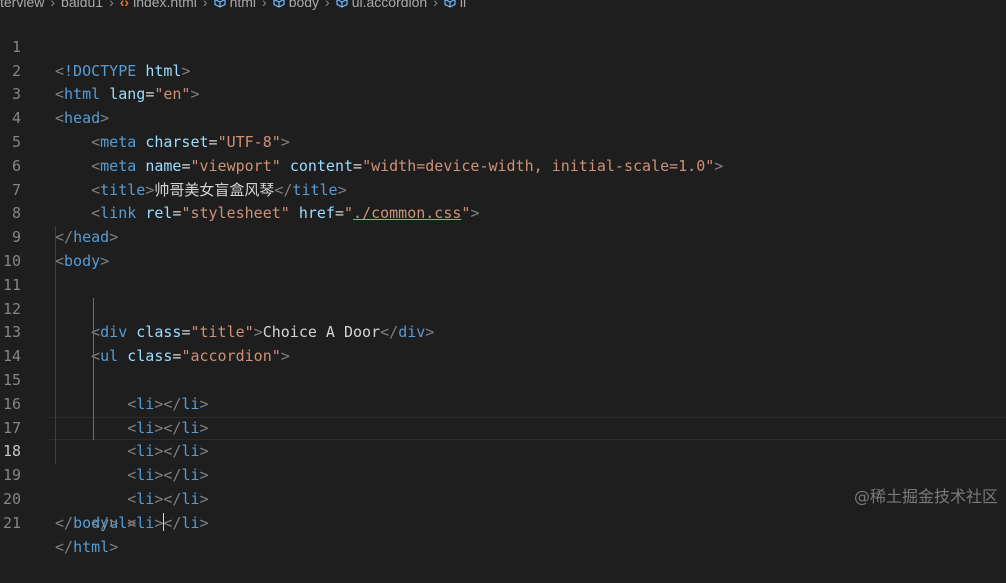  Describe the element at coordinates (87, 522) in the screenshot. I see `line-content: </body>` at that location.